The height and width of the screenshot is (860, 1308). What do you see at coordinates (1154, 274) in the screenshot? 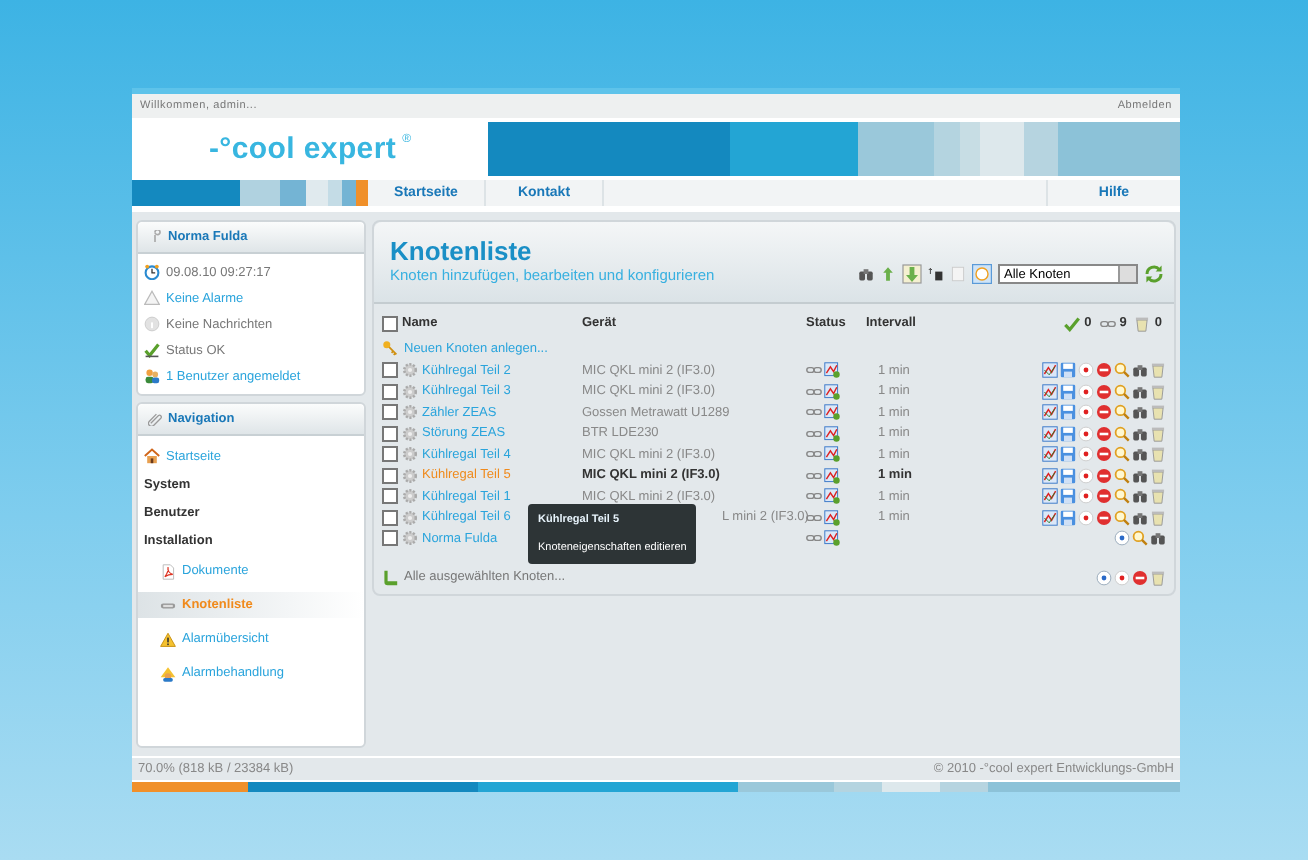
I see `refresh-icon` at bounding box center [1154, 274].